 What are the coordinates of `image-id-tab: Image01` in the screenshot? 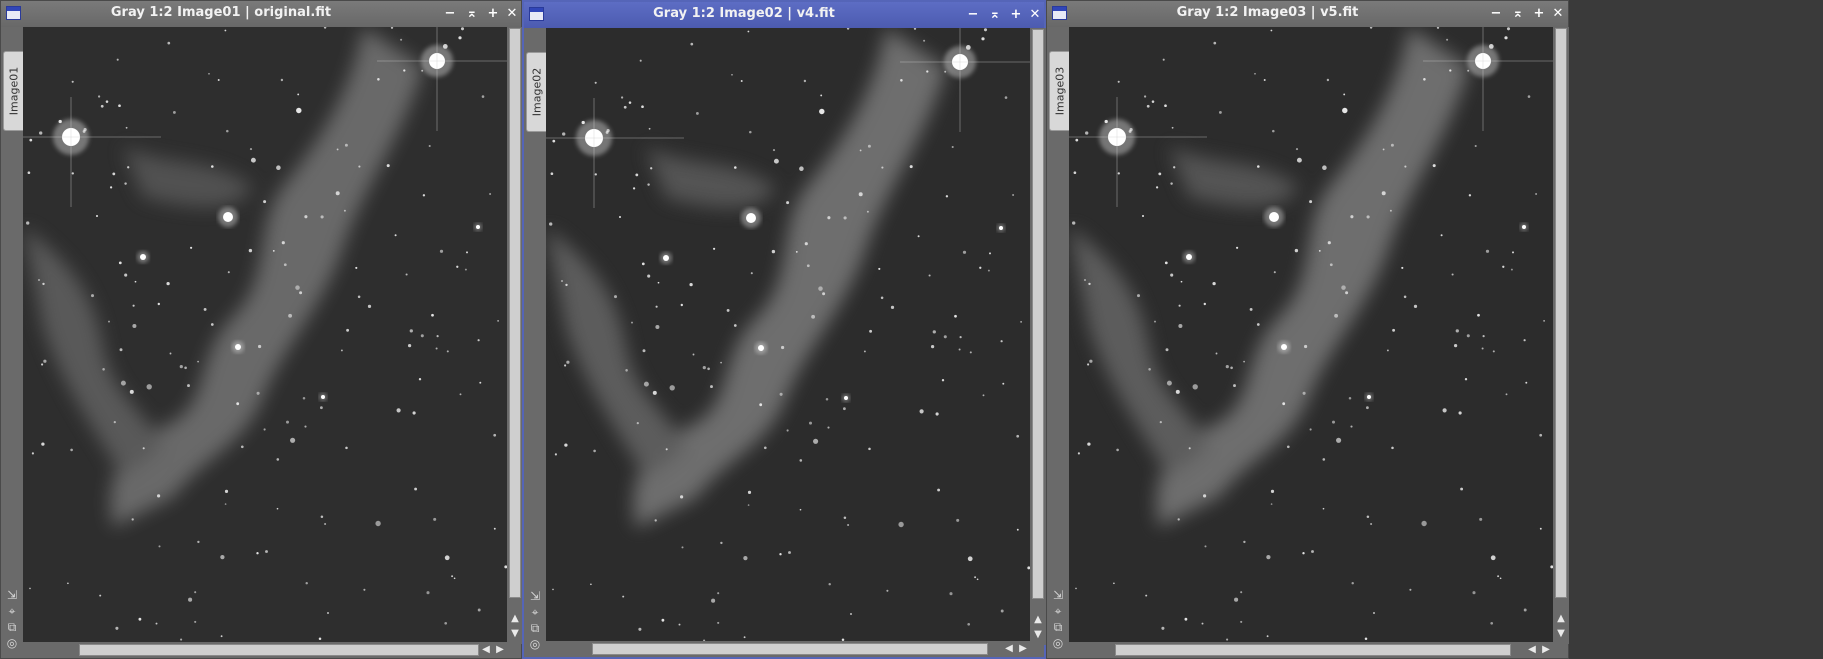 It's located at (13, 91).